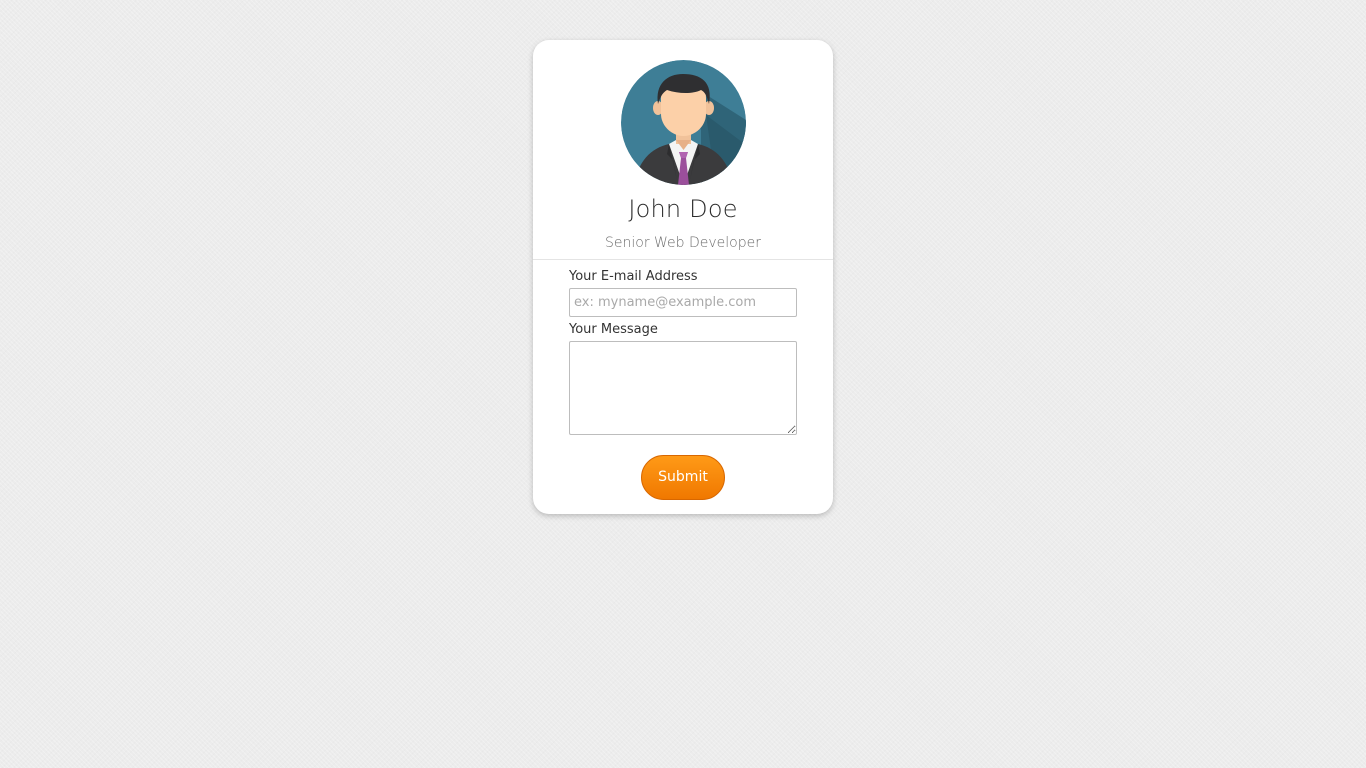 This screenshot has width=1366, height=768. I want to click on avatar, so click(683, 122).